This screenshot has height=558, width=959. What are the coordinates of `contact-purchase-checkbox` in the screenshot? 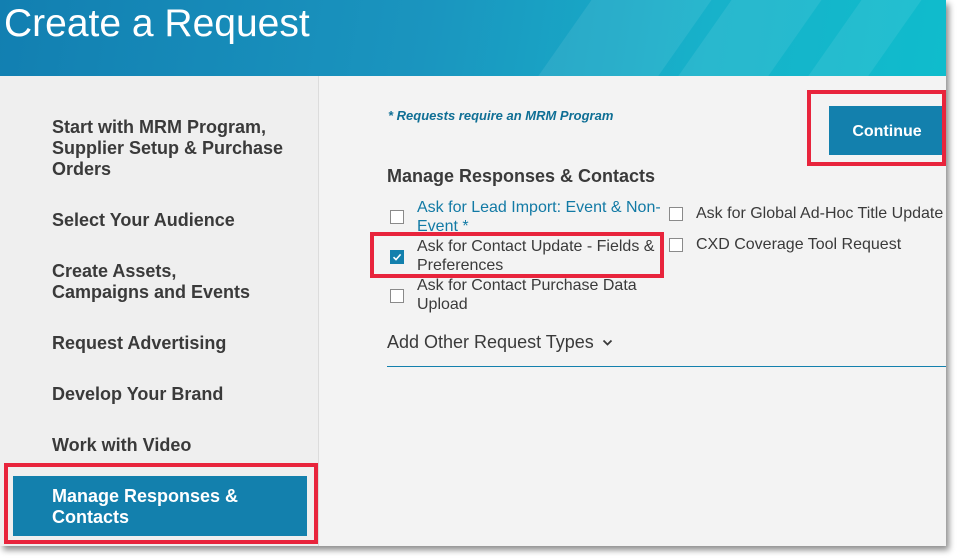 It's located at (397, 296).